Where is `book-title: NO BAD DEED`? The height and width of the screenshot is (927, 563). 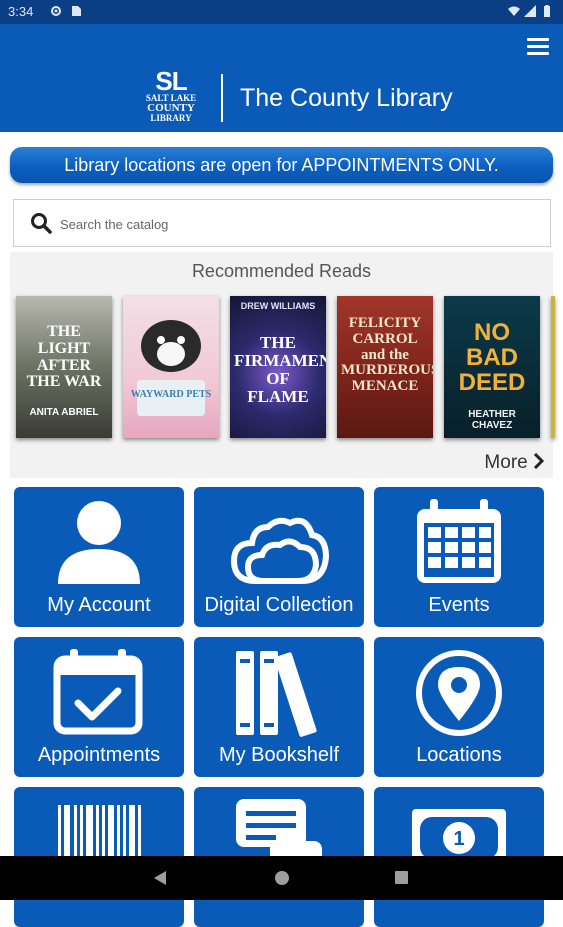 book-title: NO BAD DEED is located at coordinates (492, 358).